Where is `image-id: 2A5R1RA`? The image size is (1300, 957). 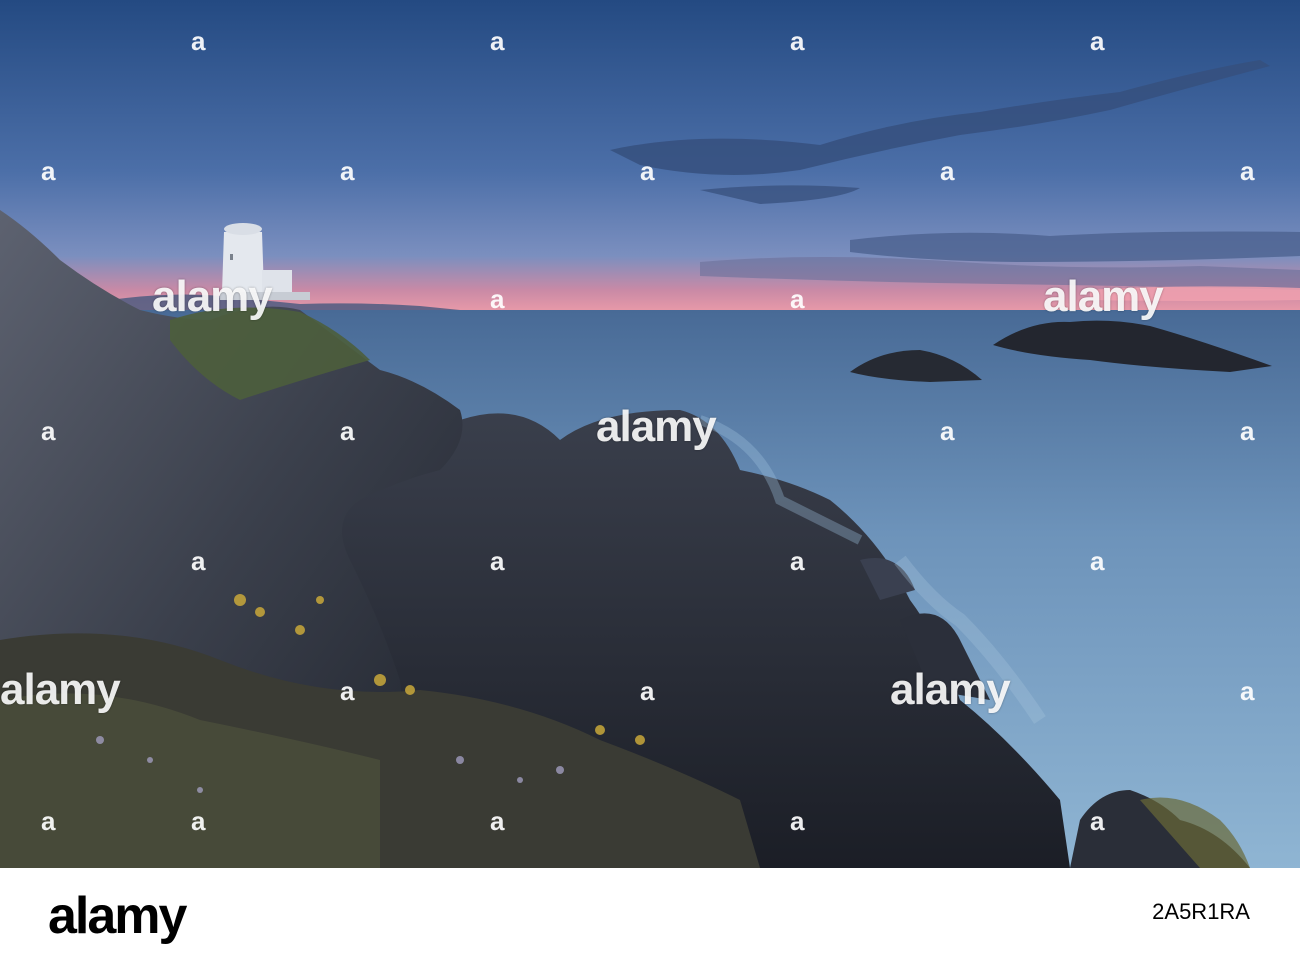 image-id: 2A5R1RA is located at coordinates (1201, 911).